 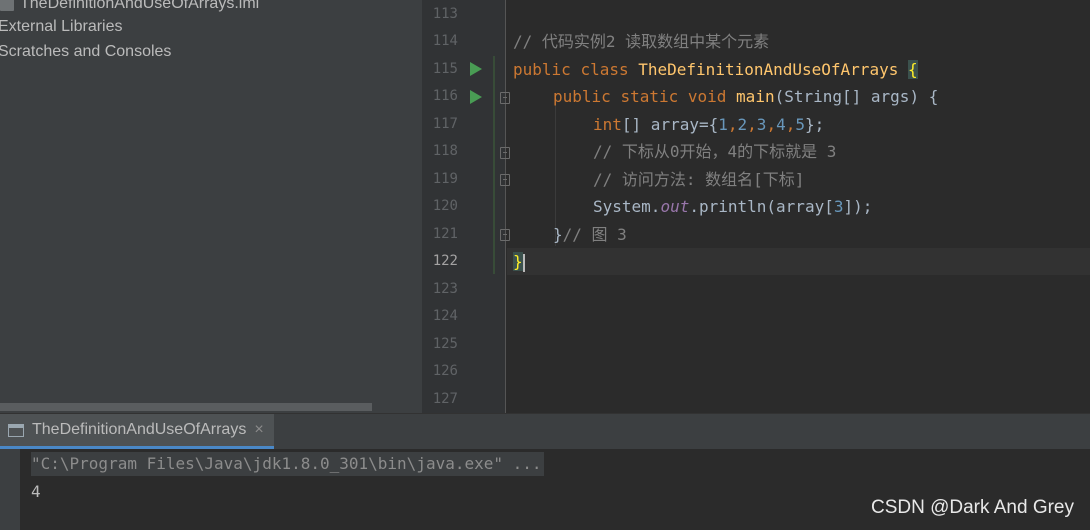 What do you see at coordinates (445, 124) in the screenshot?
I see `line-number: 117` at bounding box center [445, 124].